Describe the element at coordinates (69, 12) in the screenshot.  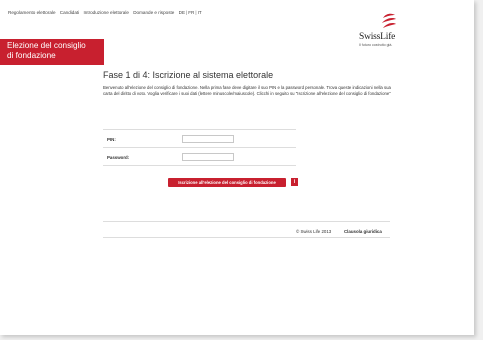
I see `nav-link-candidati: Candidati` at that location.